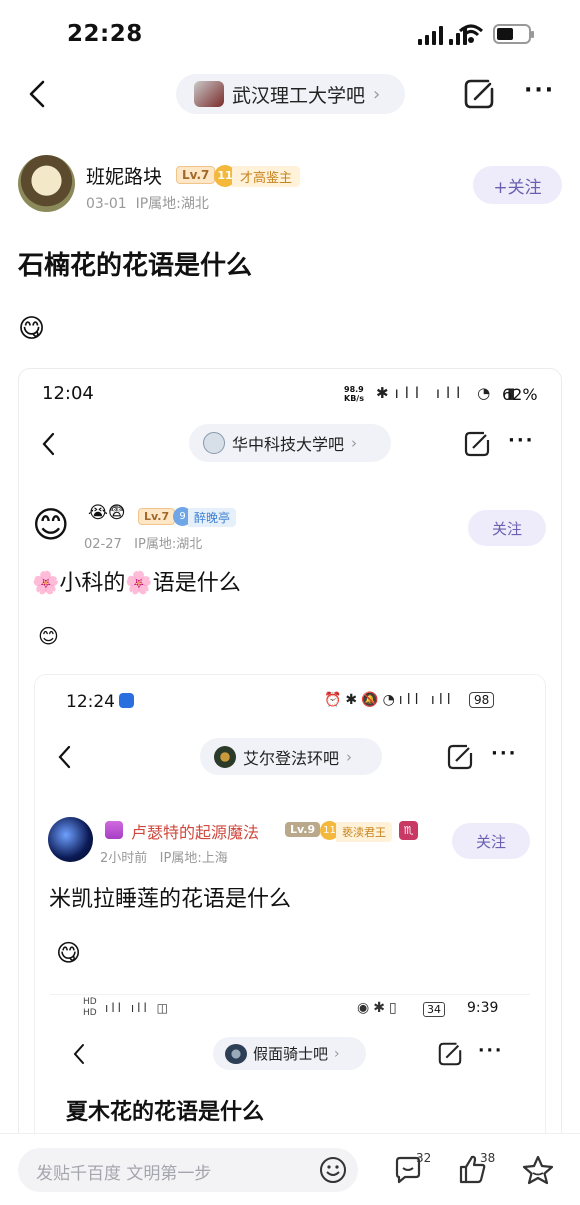  Describe the element at coordinates (460, 757) in the screenshot. I see `inner2-share-icon` at that location.